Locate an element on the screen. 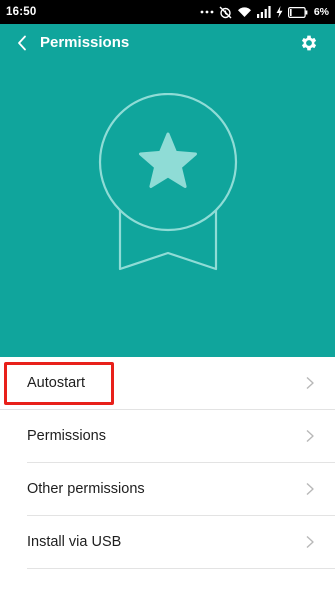  list-item-label: Install via USB is located at coordinates (74, 542).